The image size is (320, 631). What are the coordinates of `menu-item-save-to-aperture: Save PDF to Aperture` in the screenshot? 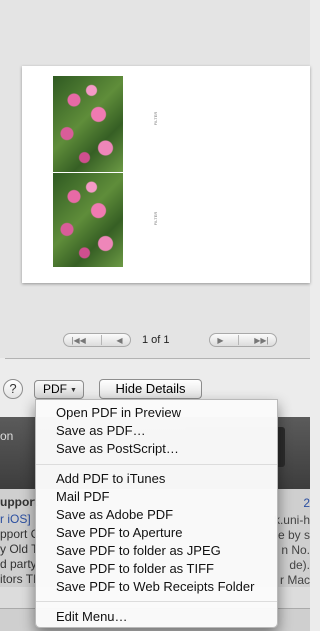 It's located at (156, 533).